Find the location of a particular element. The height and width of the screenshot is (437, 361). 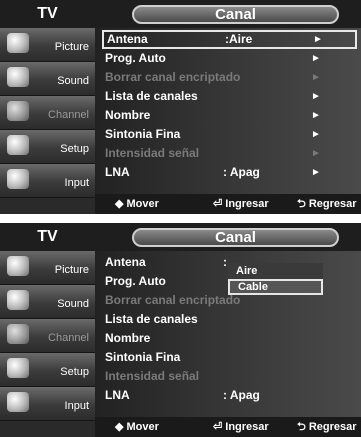

menu-item-lista-canales: Lista de canales is located at coordinates (229, 319).